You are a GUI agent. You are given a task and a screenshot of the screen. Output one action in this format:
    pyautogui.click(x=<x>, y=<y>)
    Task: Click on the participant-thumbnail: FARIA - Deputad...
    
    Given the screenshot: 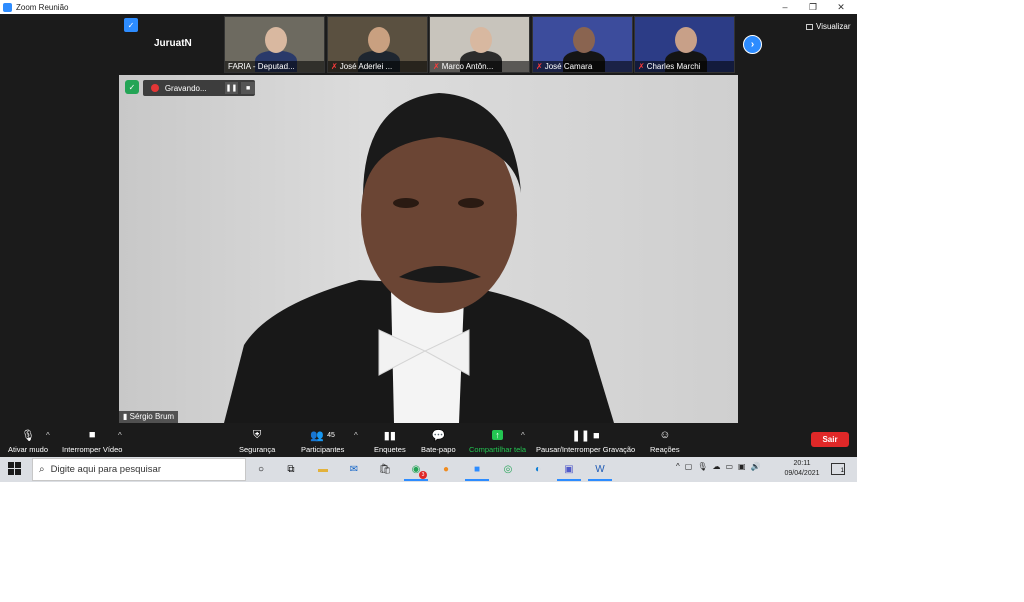 What is the action you would take?
    pyautogui.click(x=274, y=44)
    